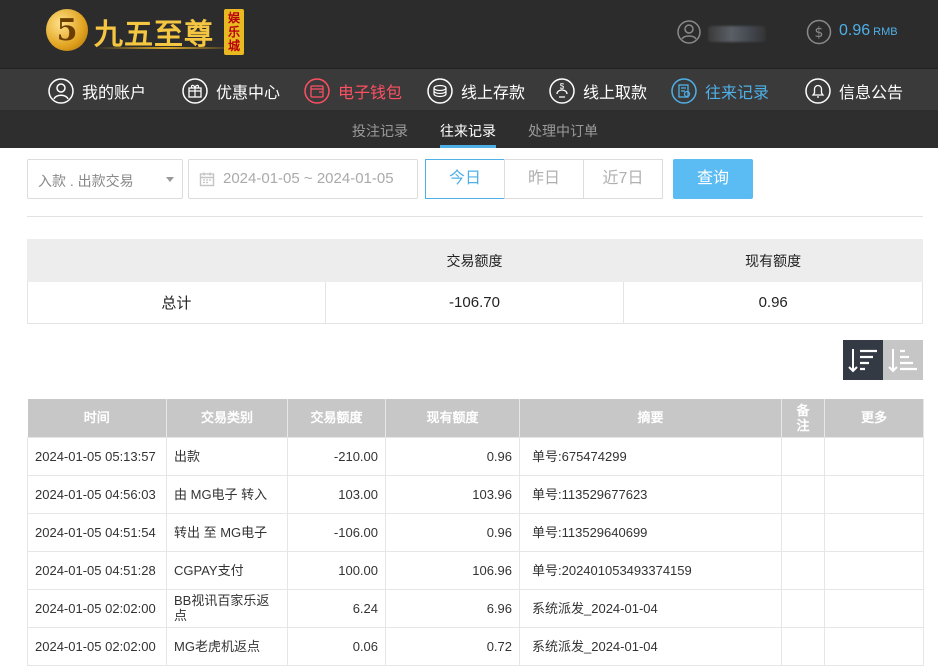 This screenshot has height=666, width=938. What do you see at coordinates (227, 646) in the screenshot?
I see `cell-type: MG老虎机返点` at bounding box center [227, 646].